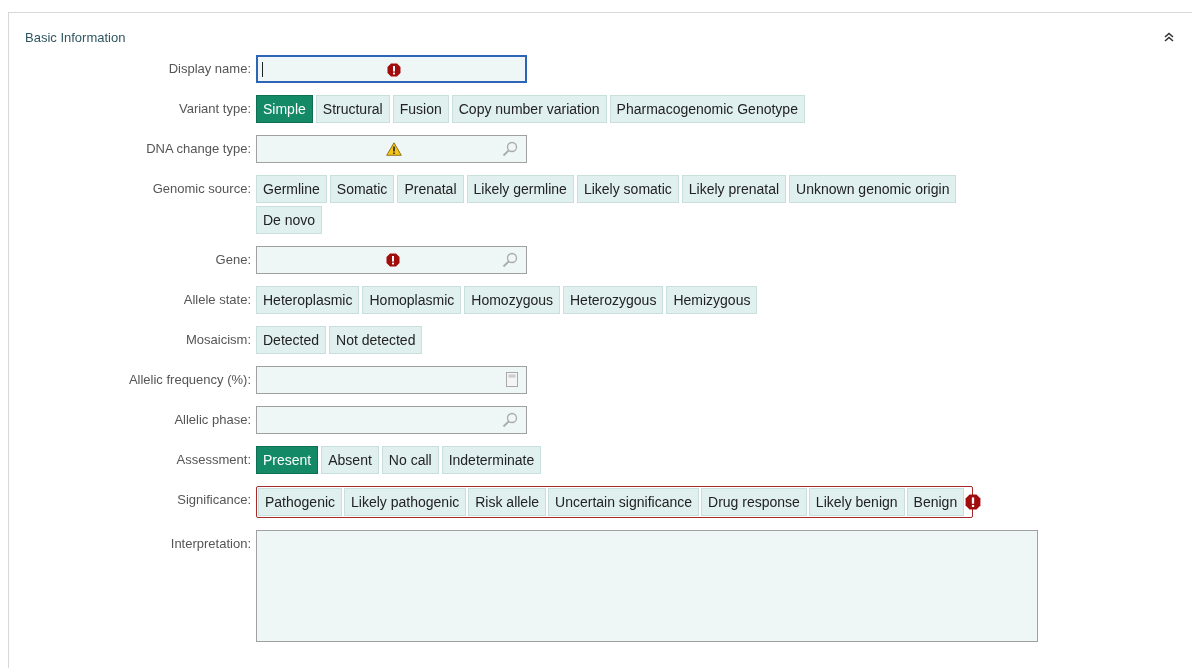 The image size is (1192, 668). I want to click on option-button: Hemizygous, so click(712, 300).